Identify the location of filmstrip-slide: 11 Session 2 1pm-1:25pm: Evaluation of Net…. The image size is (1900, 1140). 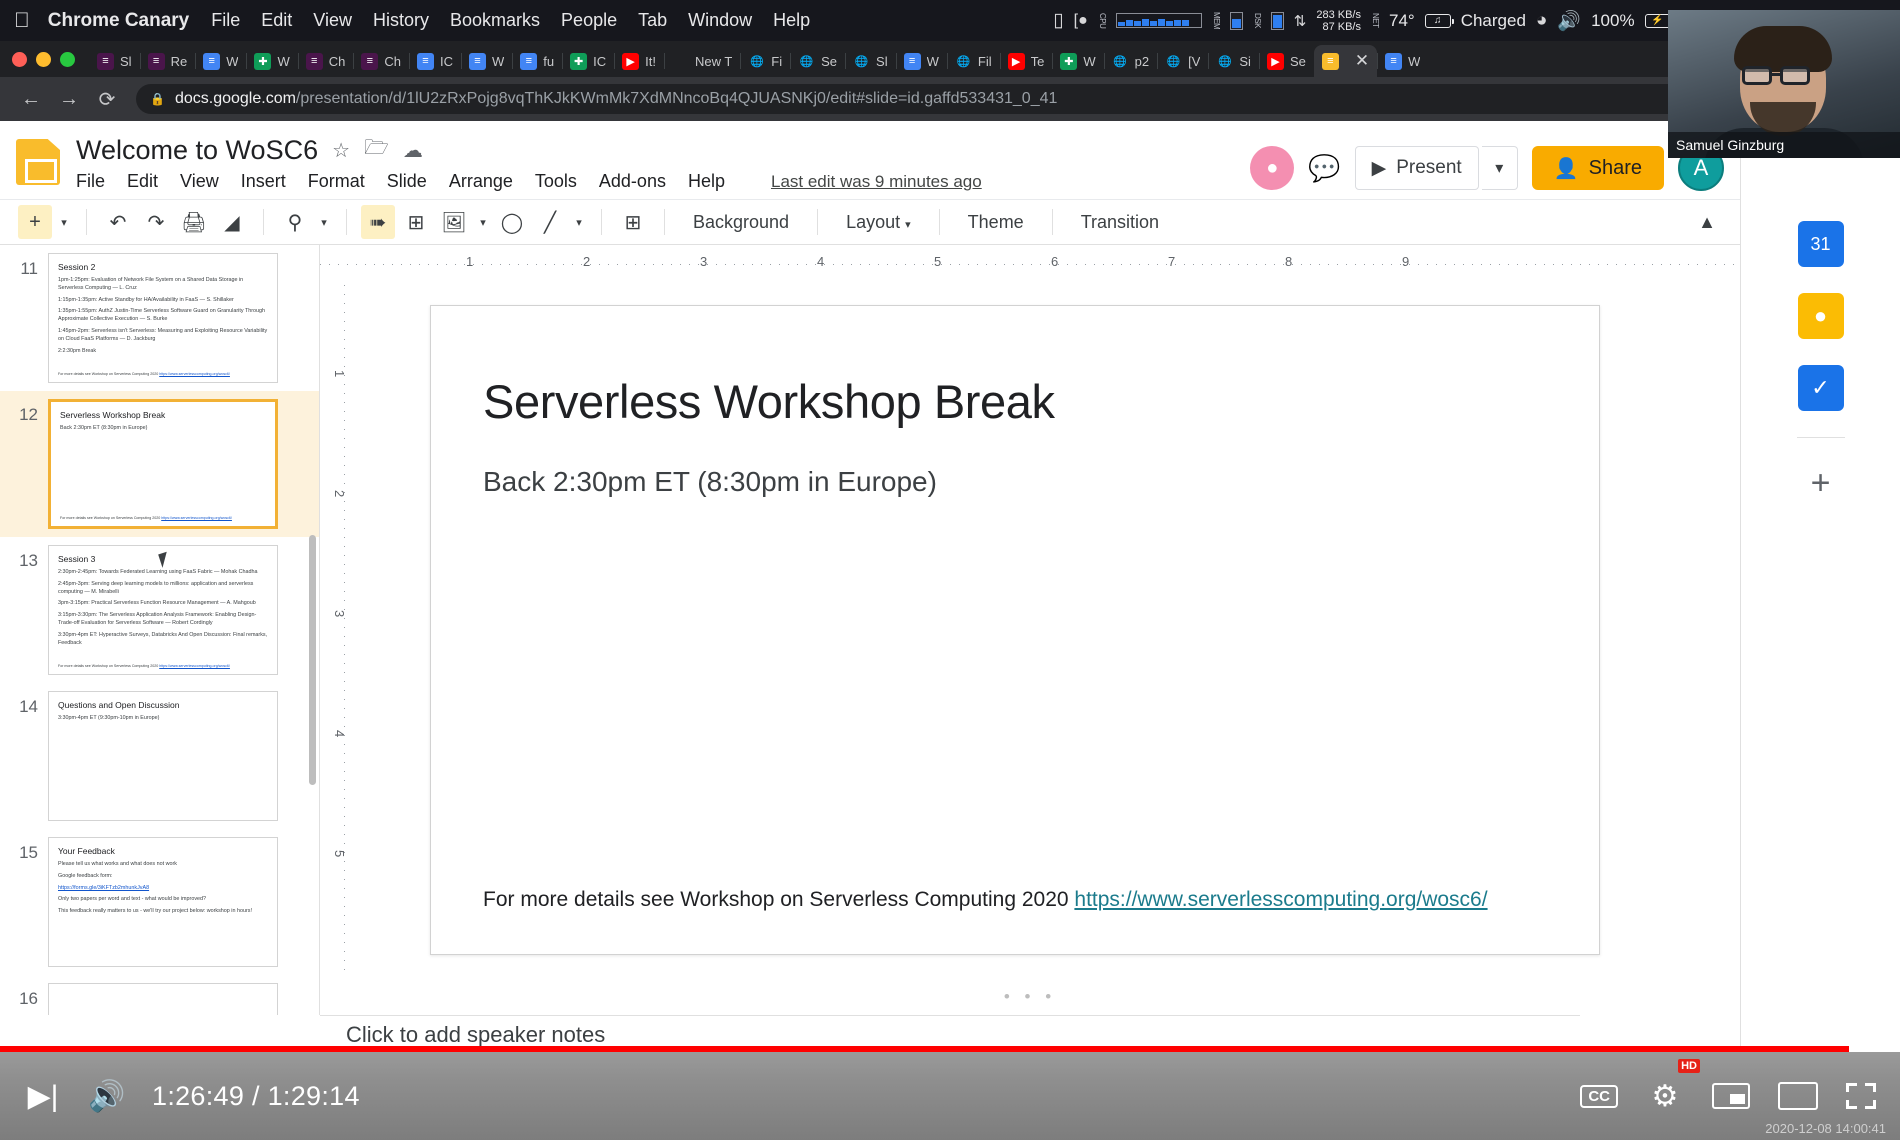
(159, 318).